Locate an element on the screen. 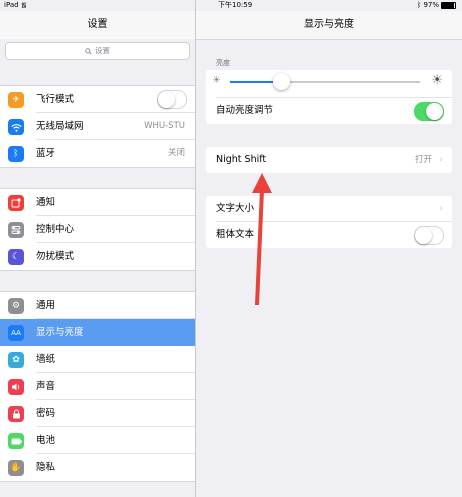 Image resolution: width=462 pixels, height=497 pixels. sidebar-item-wifi: 无线局域网 WHU-STU is located at coordinates (97, 126).